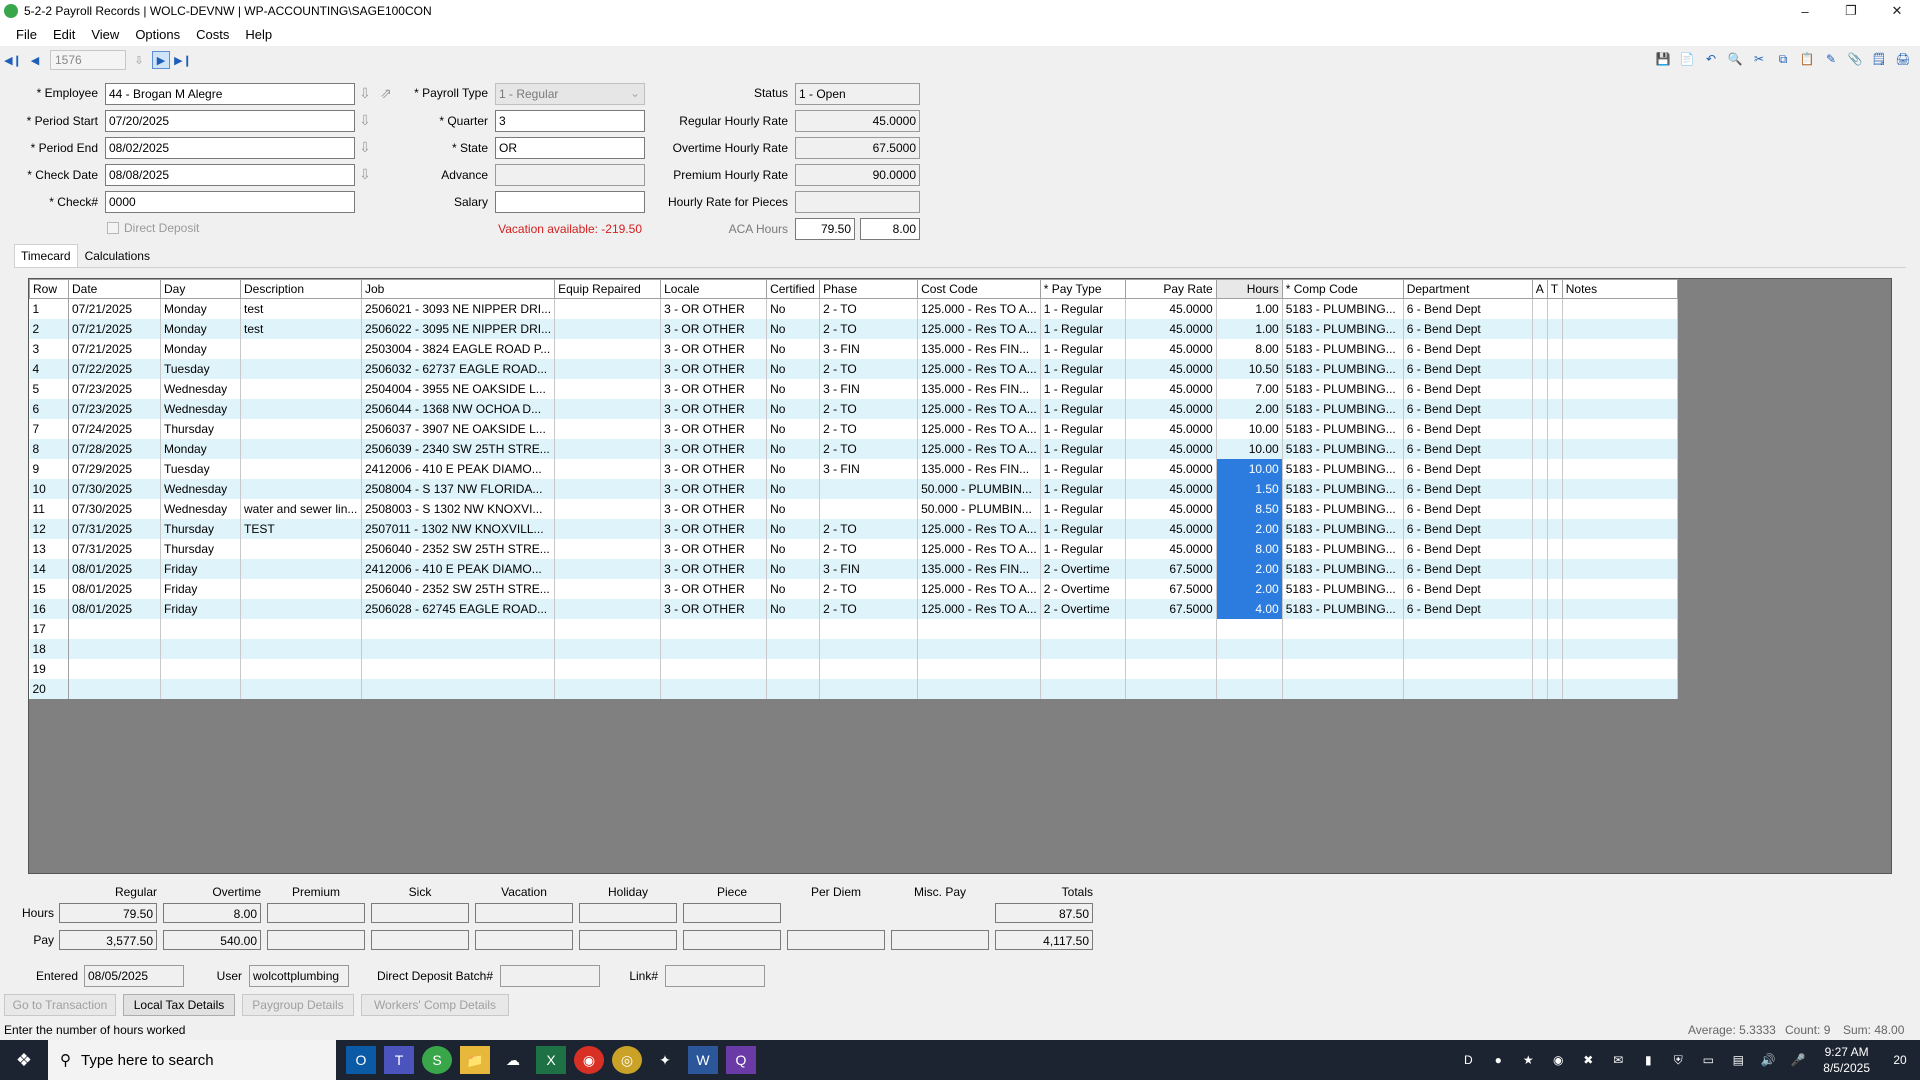 The image size is (1920, 1080). I want to click on table-cell: 45.0000, so click(1171, 368).